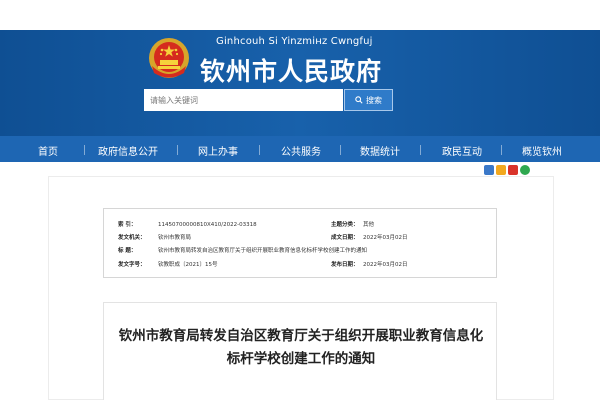 This screenshot has width=600, height=400. I want to click on nav-item-overview: 概览钦州, so click(542, 150).